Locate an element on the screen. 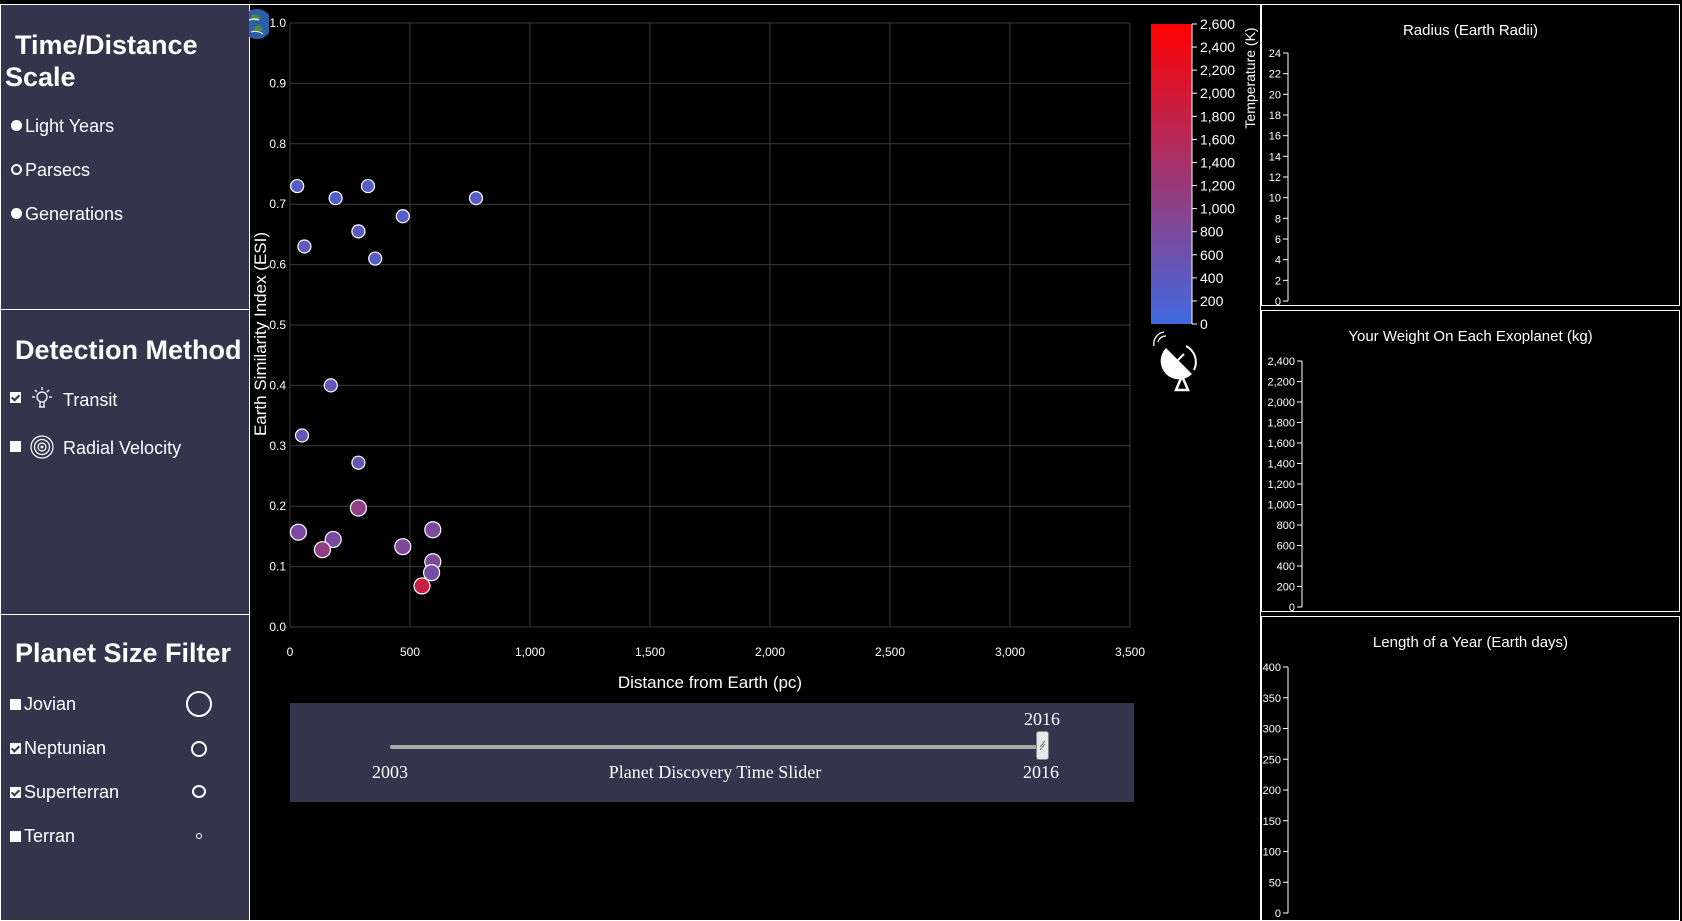  y-tick-label: 100 is located at coordinates (1272, 853).